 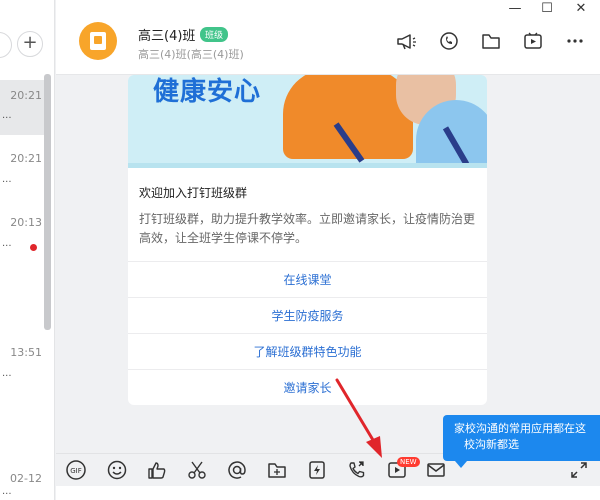 I want to click on scissors-icon, so click(x=197, y=470).